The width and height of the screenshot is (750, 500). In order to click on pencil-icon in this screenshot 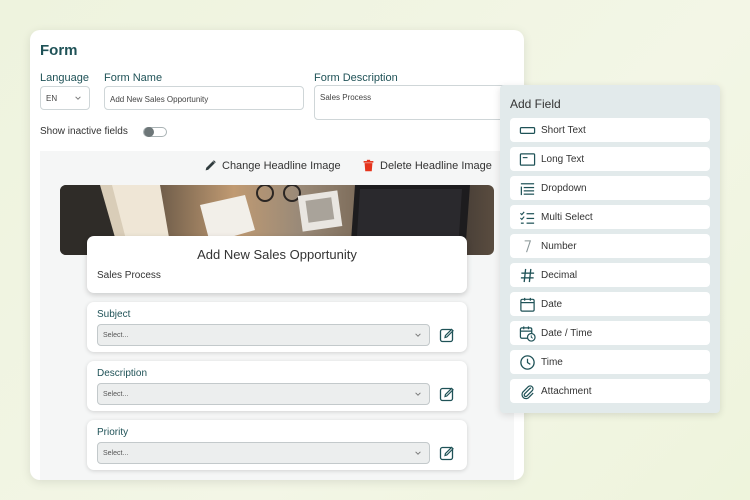, I will do `click(210, 165)`.